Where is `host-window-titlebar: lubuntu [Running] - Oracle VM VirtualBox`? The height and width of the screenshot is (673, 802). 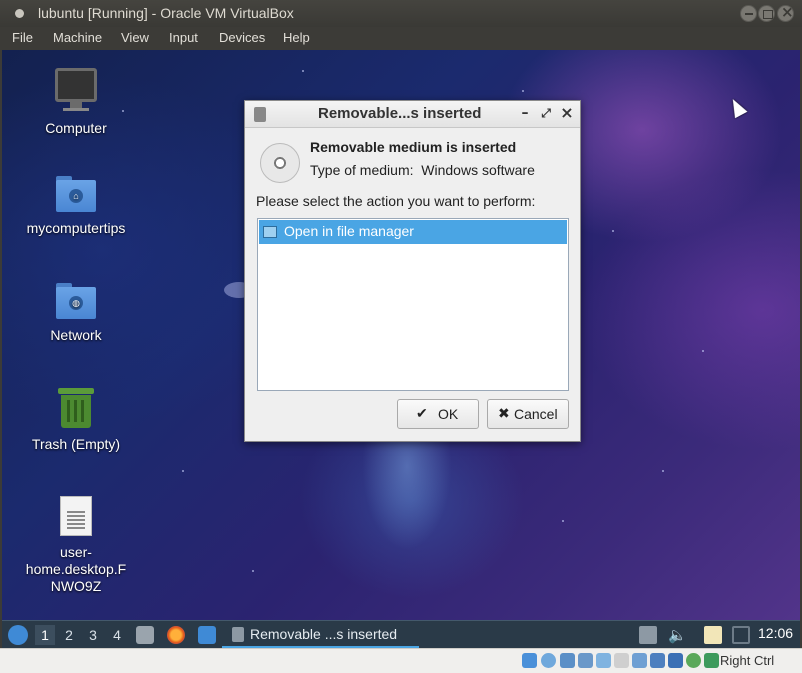
host-window-titlebar: lubuntu [Running] - Oracle VM VirtualBox is located at coordinates (401, 13).